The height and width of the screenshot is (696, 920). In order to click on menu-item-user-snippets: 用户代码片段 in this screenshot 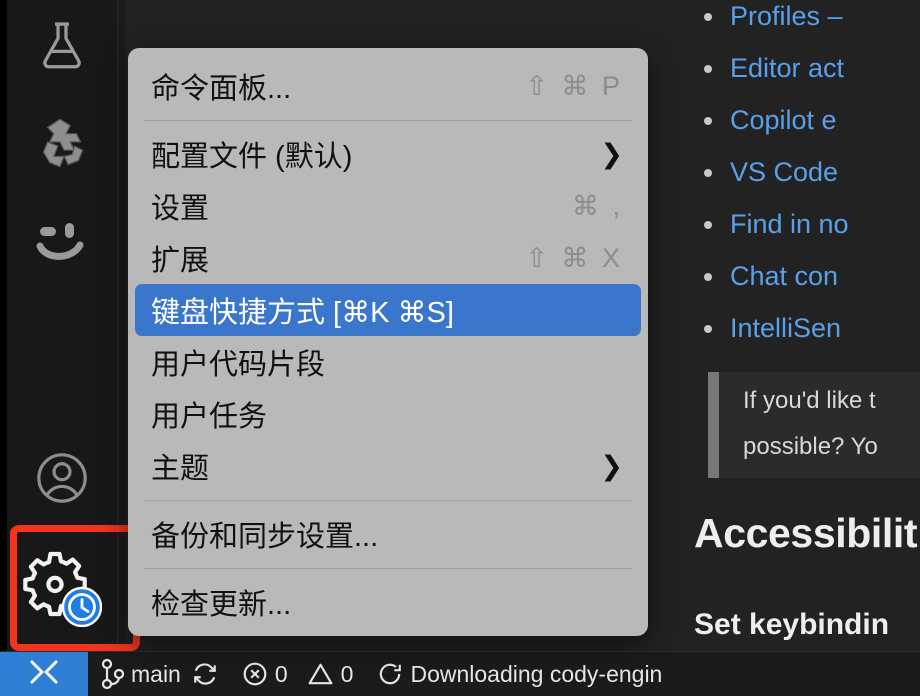, I will do `click(388, 362)`.